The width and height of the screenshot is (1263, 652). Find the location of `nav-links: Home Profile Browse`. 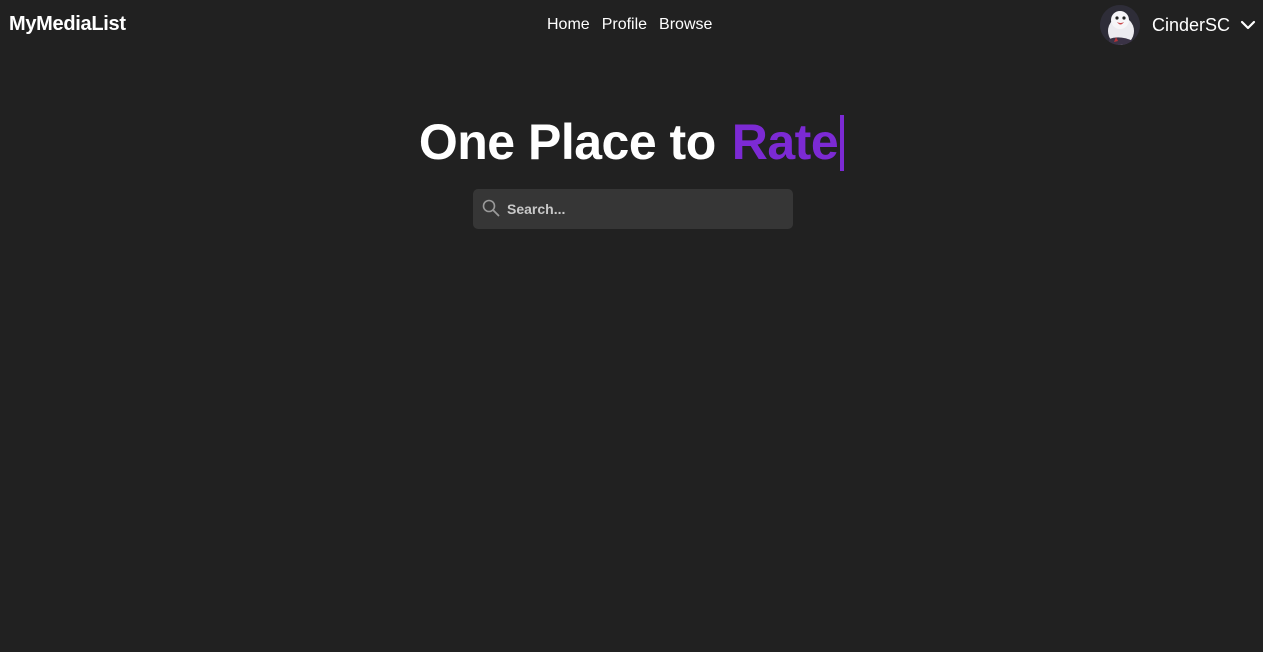

nav-links: Home Profile Browse is located at coordinates (629, 25).